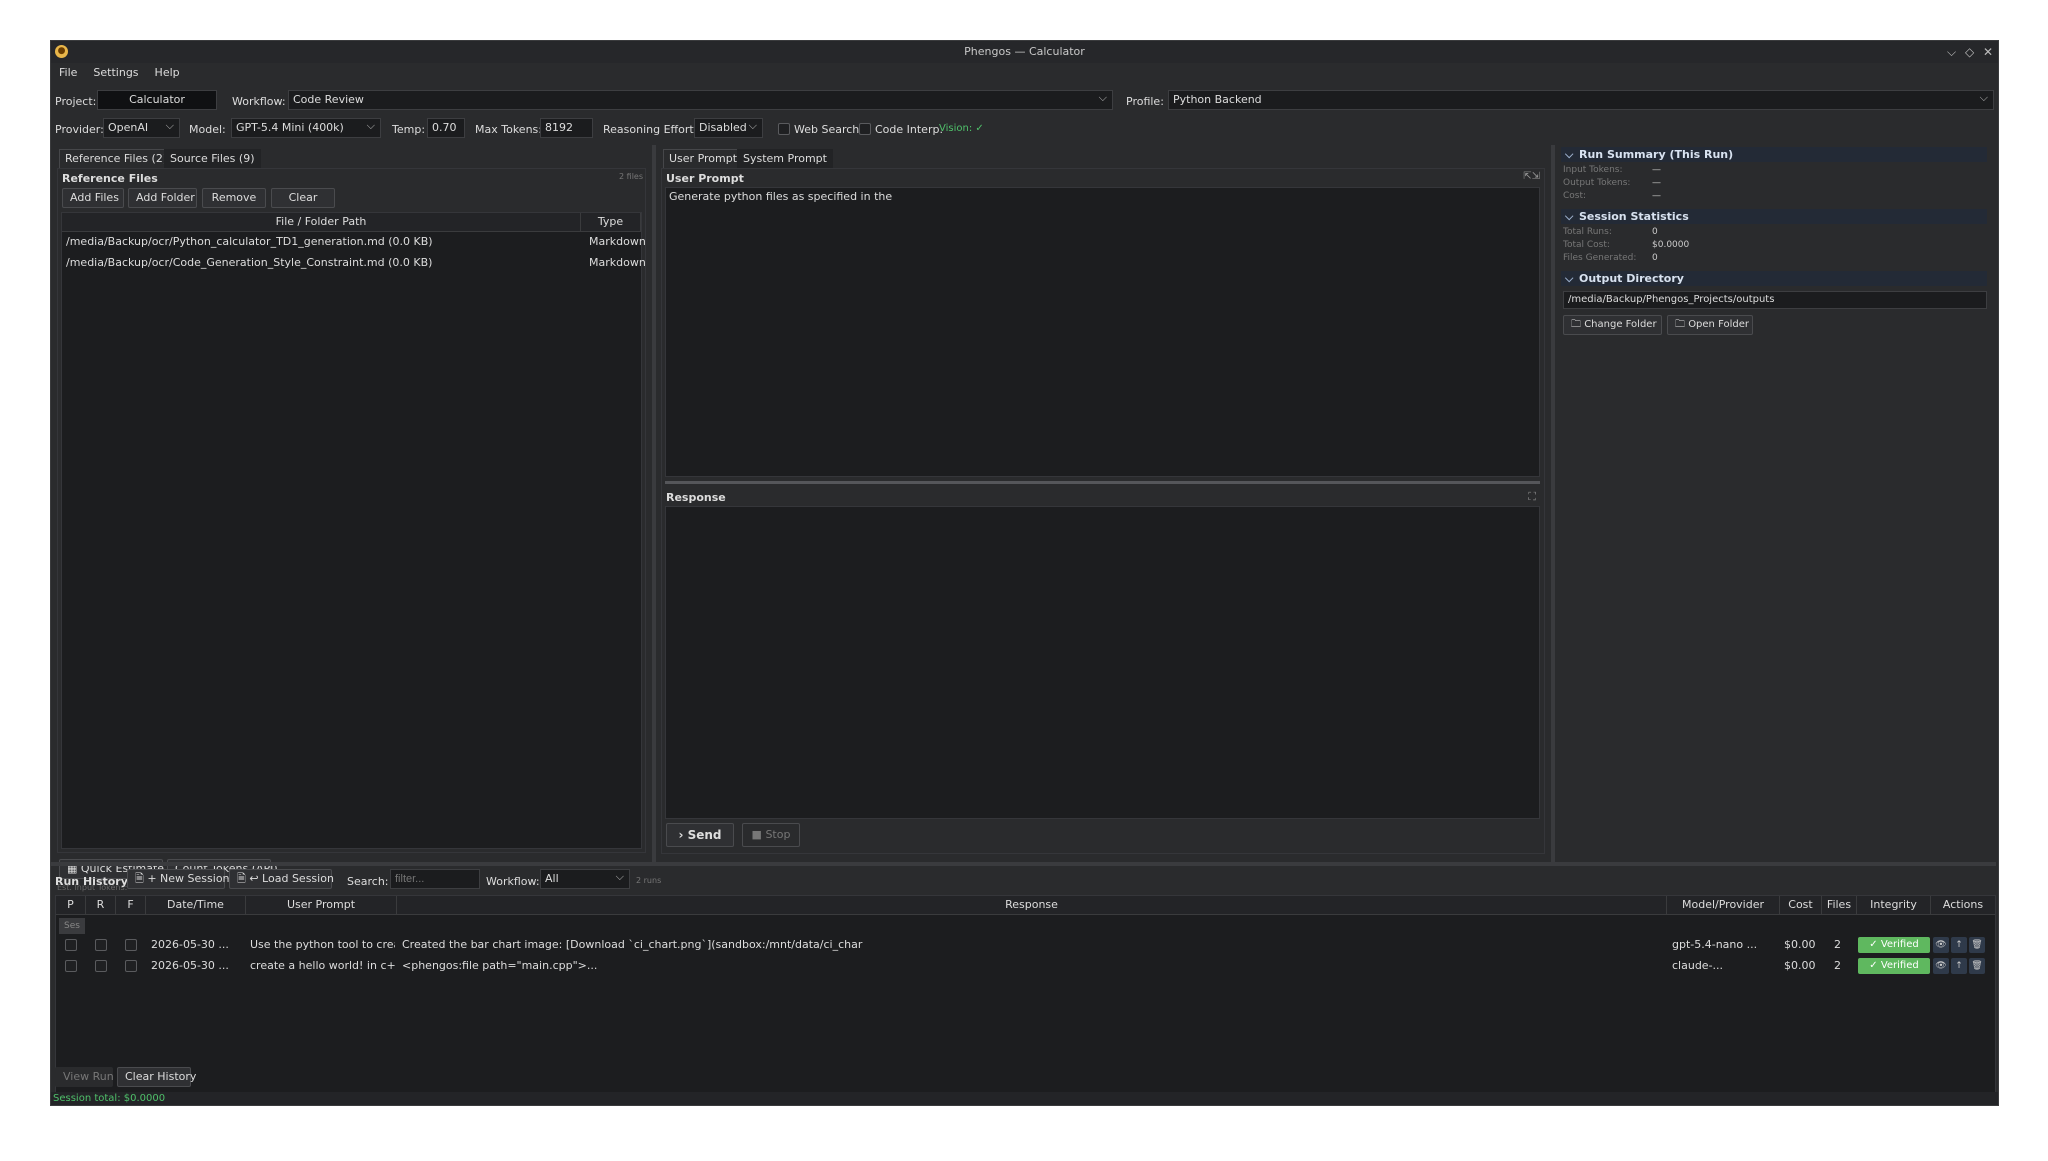 Image resolution: width=2048 pixels, height=1161 pixels. Describe the element at coordinates (234, 198) in the screenshot. I see `remove-button: Remove` at that location.